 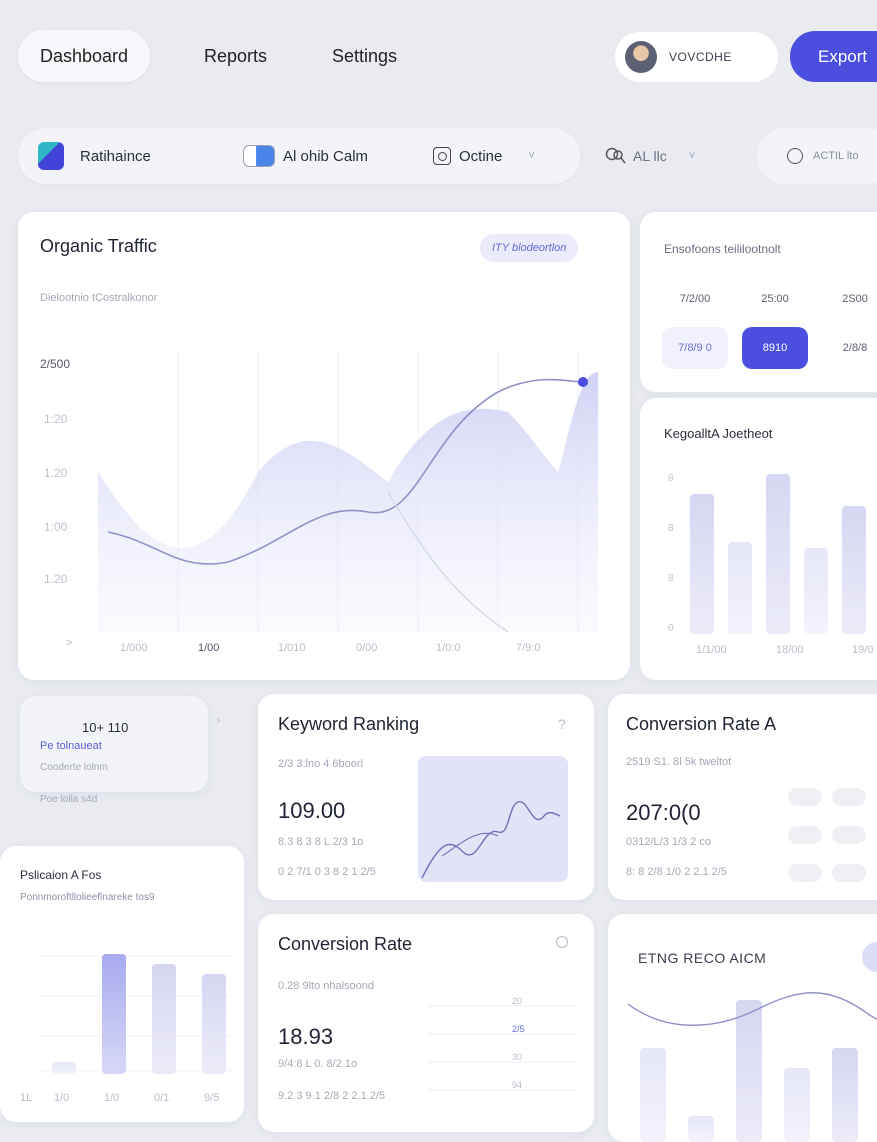 What do you see at coordinates (775, 299) in the screenshot?
I see `grid-cell: 25:00` at bounding box center [775, 299].